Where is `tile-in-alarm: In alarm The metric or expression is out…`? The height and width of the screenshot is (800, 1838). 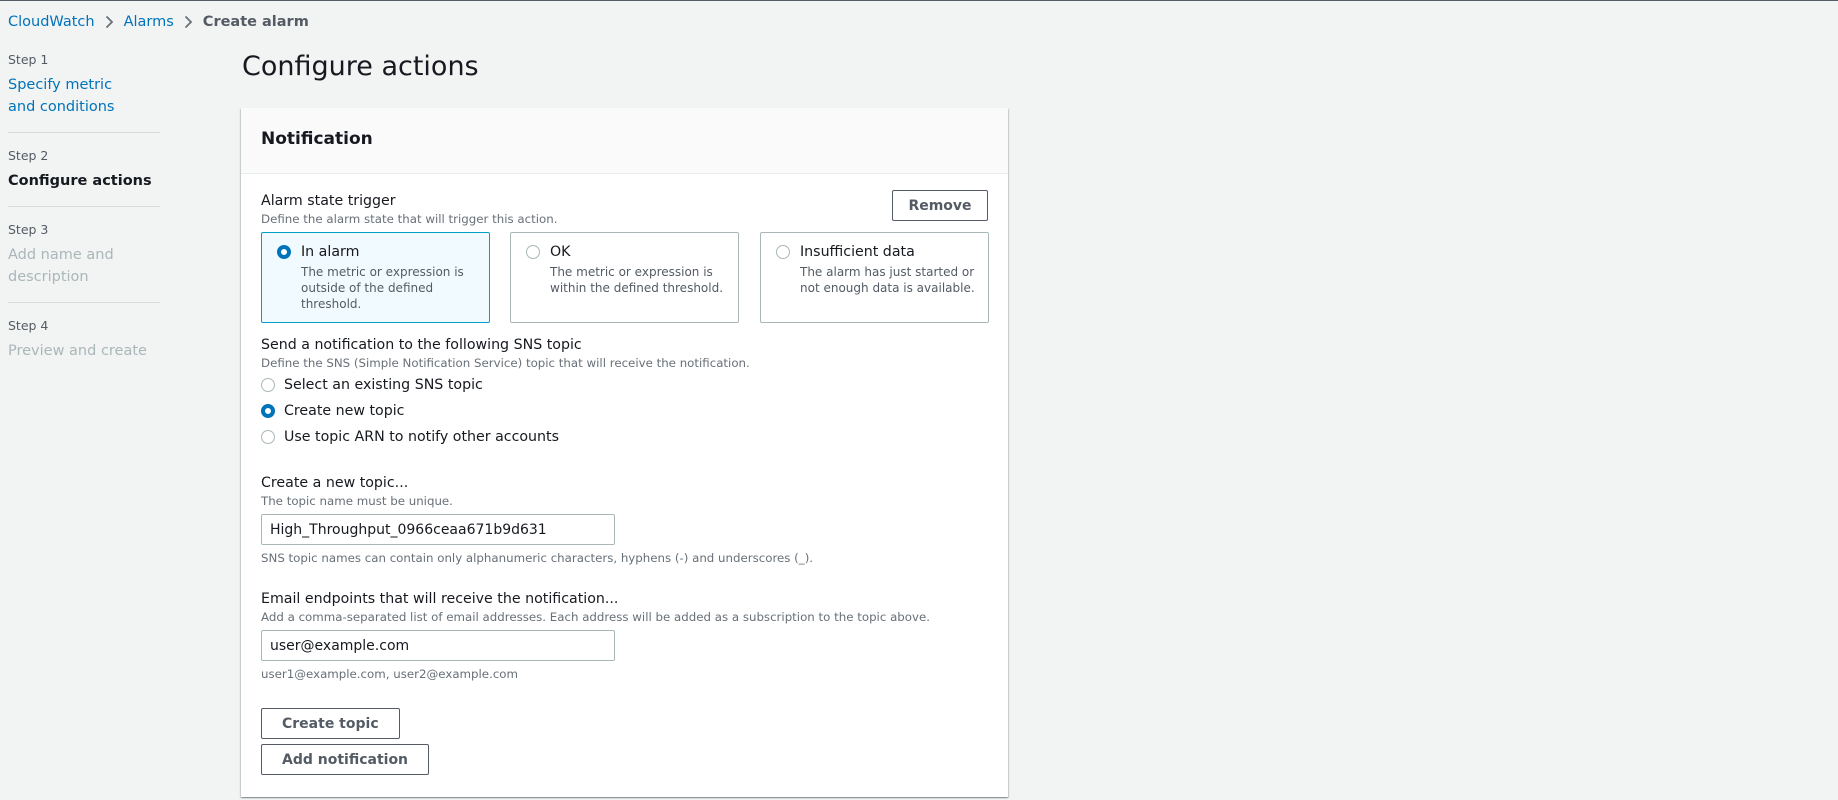 tile-in-alarm: In alarm The metric or expression is out… is located at coordinates (375, 277).